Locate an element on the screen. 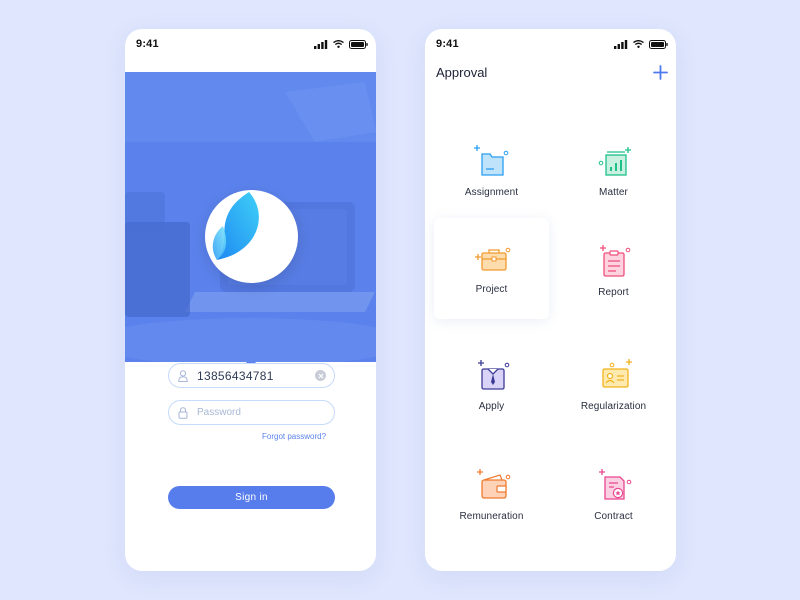 The height and width of the screenshot is (600, 800). menu-item-label: Remuneration is located at coordinates (491, 516).